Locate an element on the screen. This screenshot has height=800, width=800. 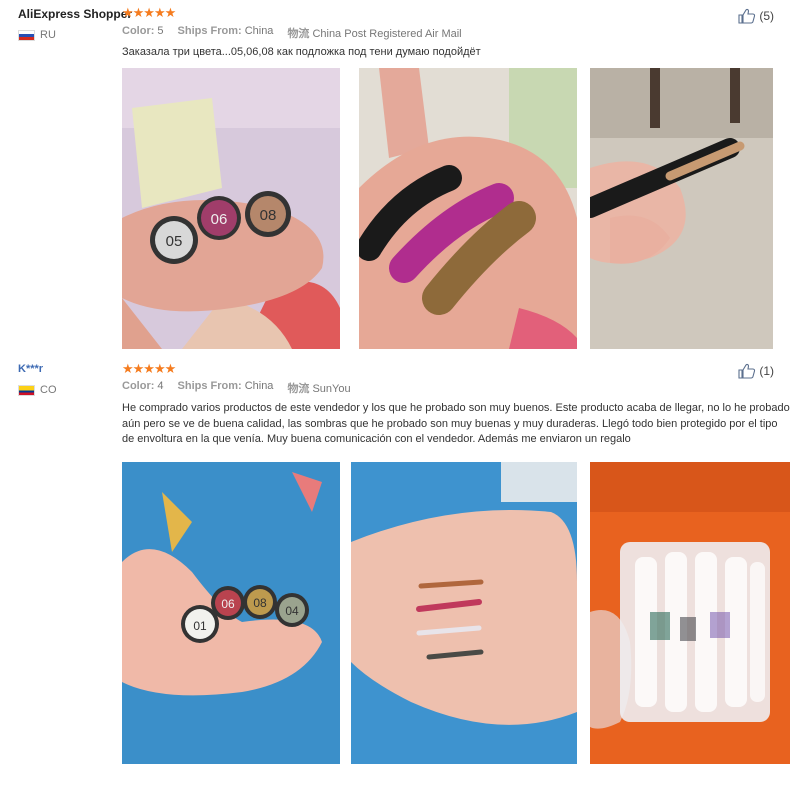
logistics-value: China Post Registered Air Mail is located at coordinates (387, 34).